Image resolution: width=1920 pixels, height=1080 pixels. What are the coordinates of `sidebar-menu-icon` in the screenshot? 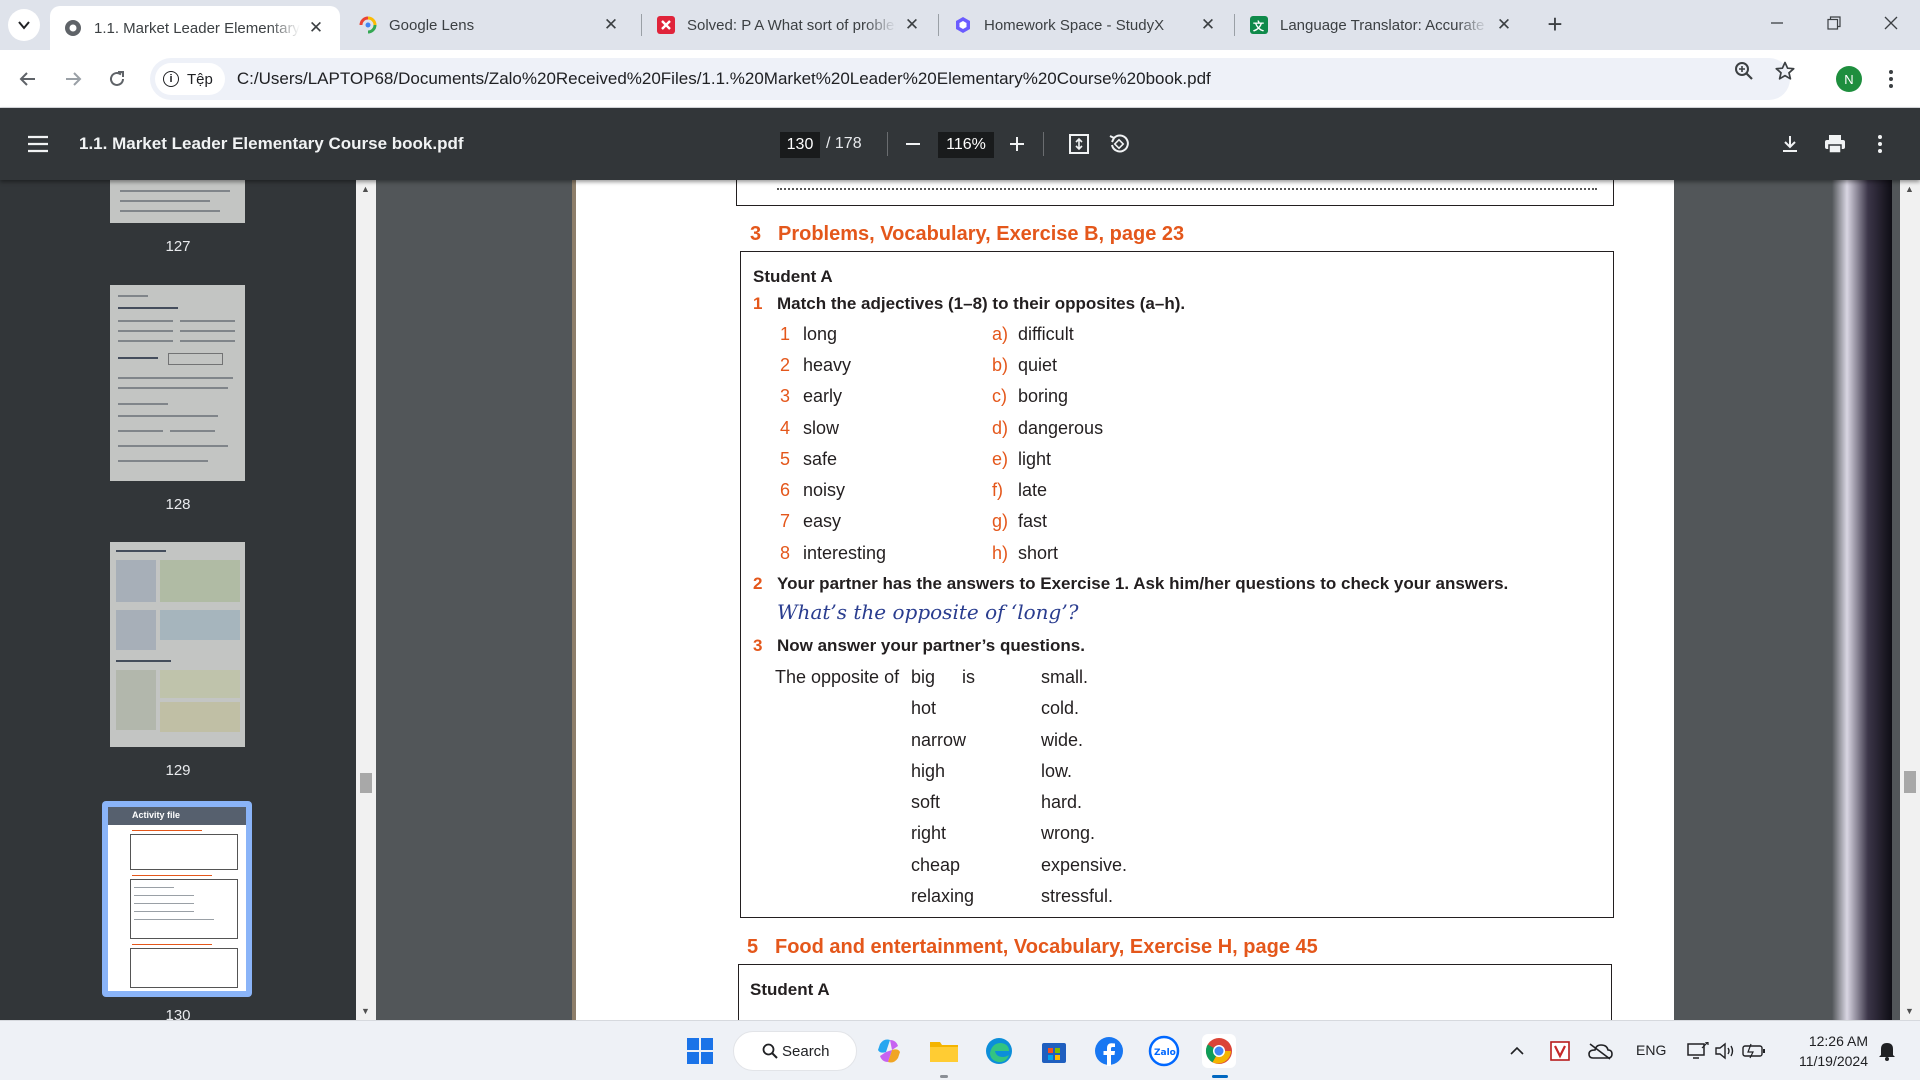 It's located at (38, 144).